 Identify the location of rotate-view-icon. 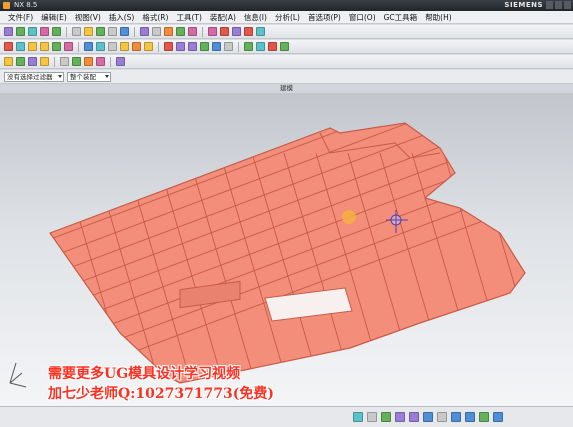
(456, 417).